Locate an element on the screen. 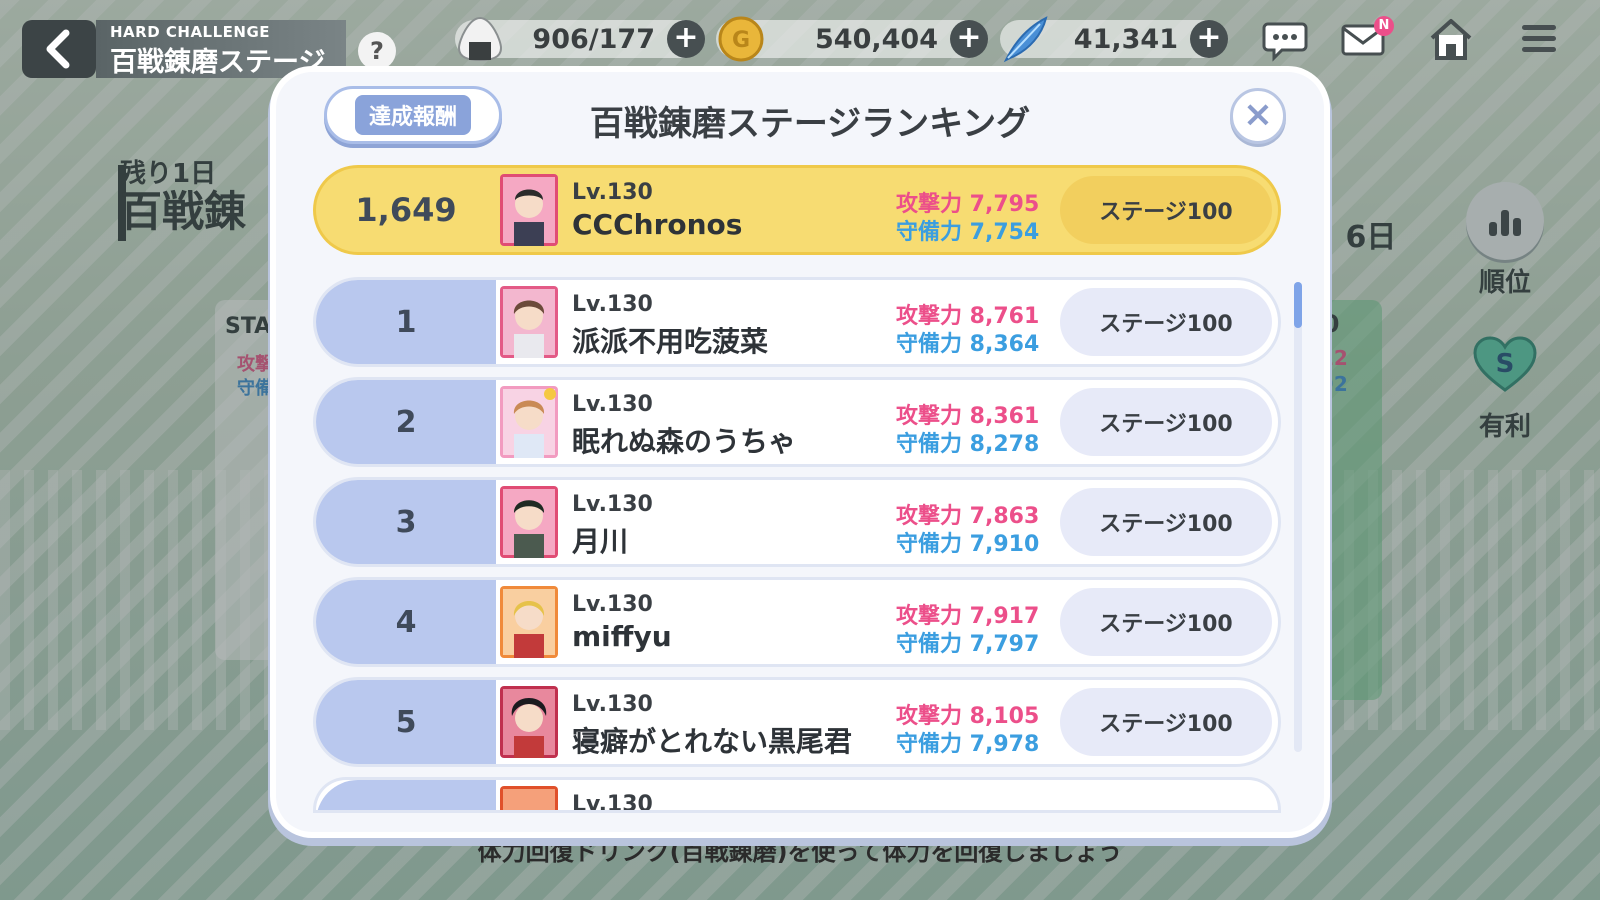  player-defense: 守備力 8,278 is located at coordinates (968, 444).